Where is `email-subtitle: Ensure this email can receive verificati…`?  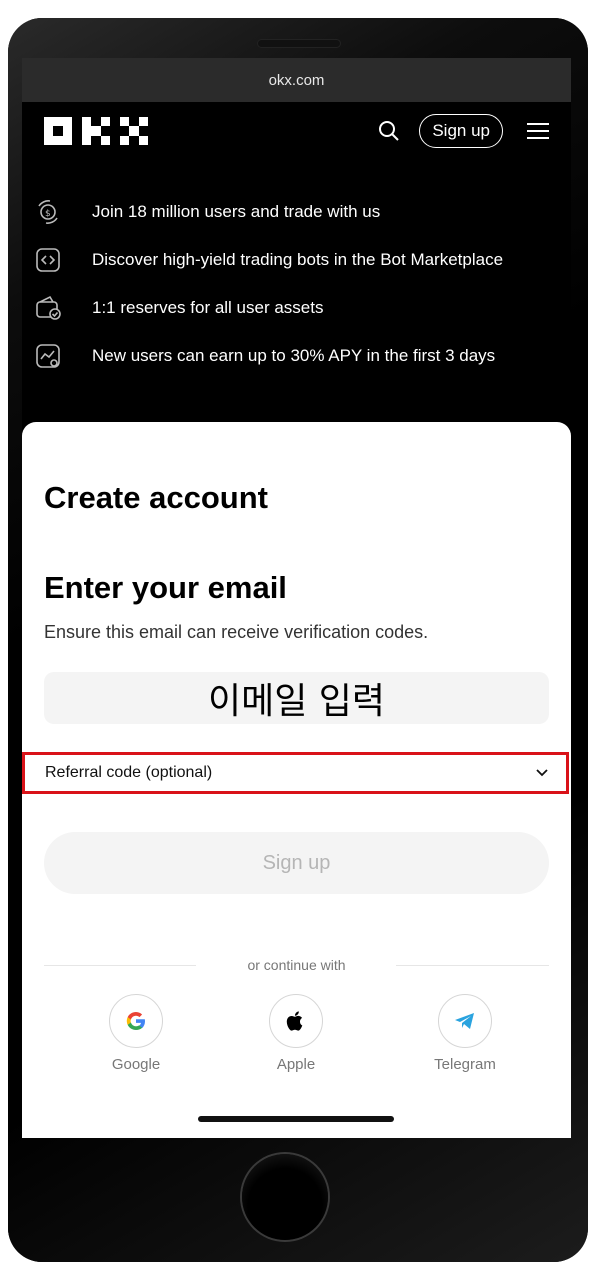
email-subtitle: Ensure this email can receive verificati… is located at coordinates (236, 632).